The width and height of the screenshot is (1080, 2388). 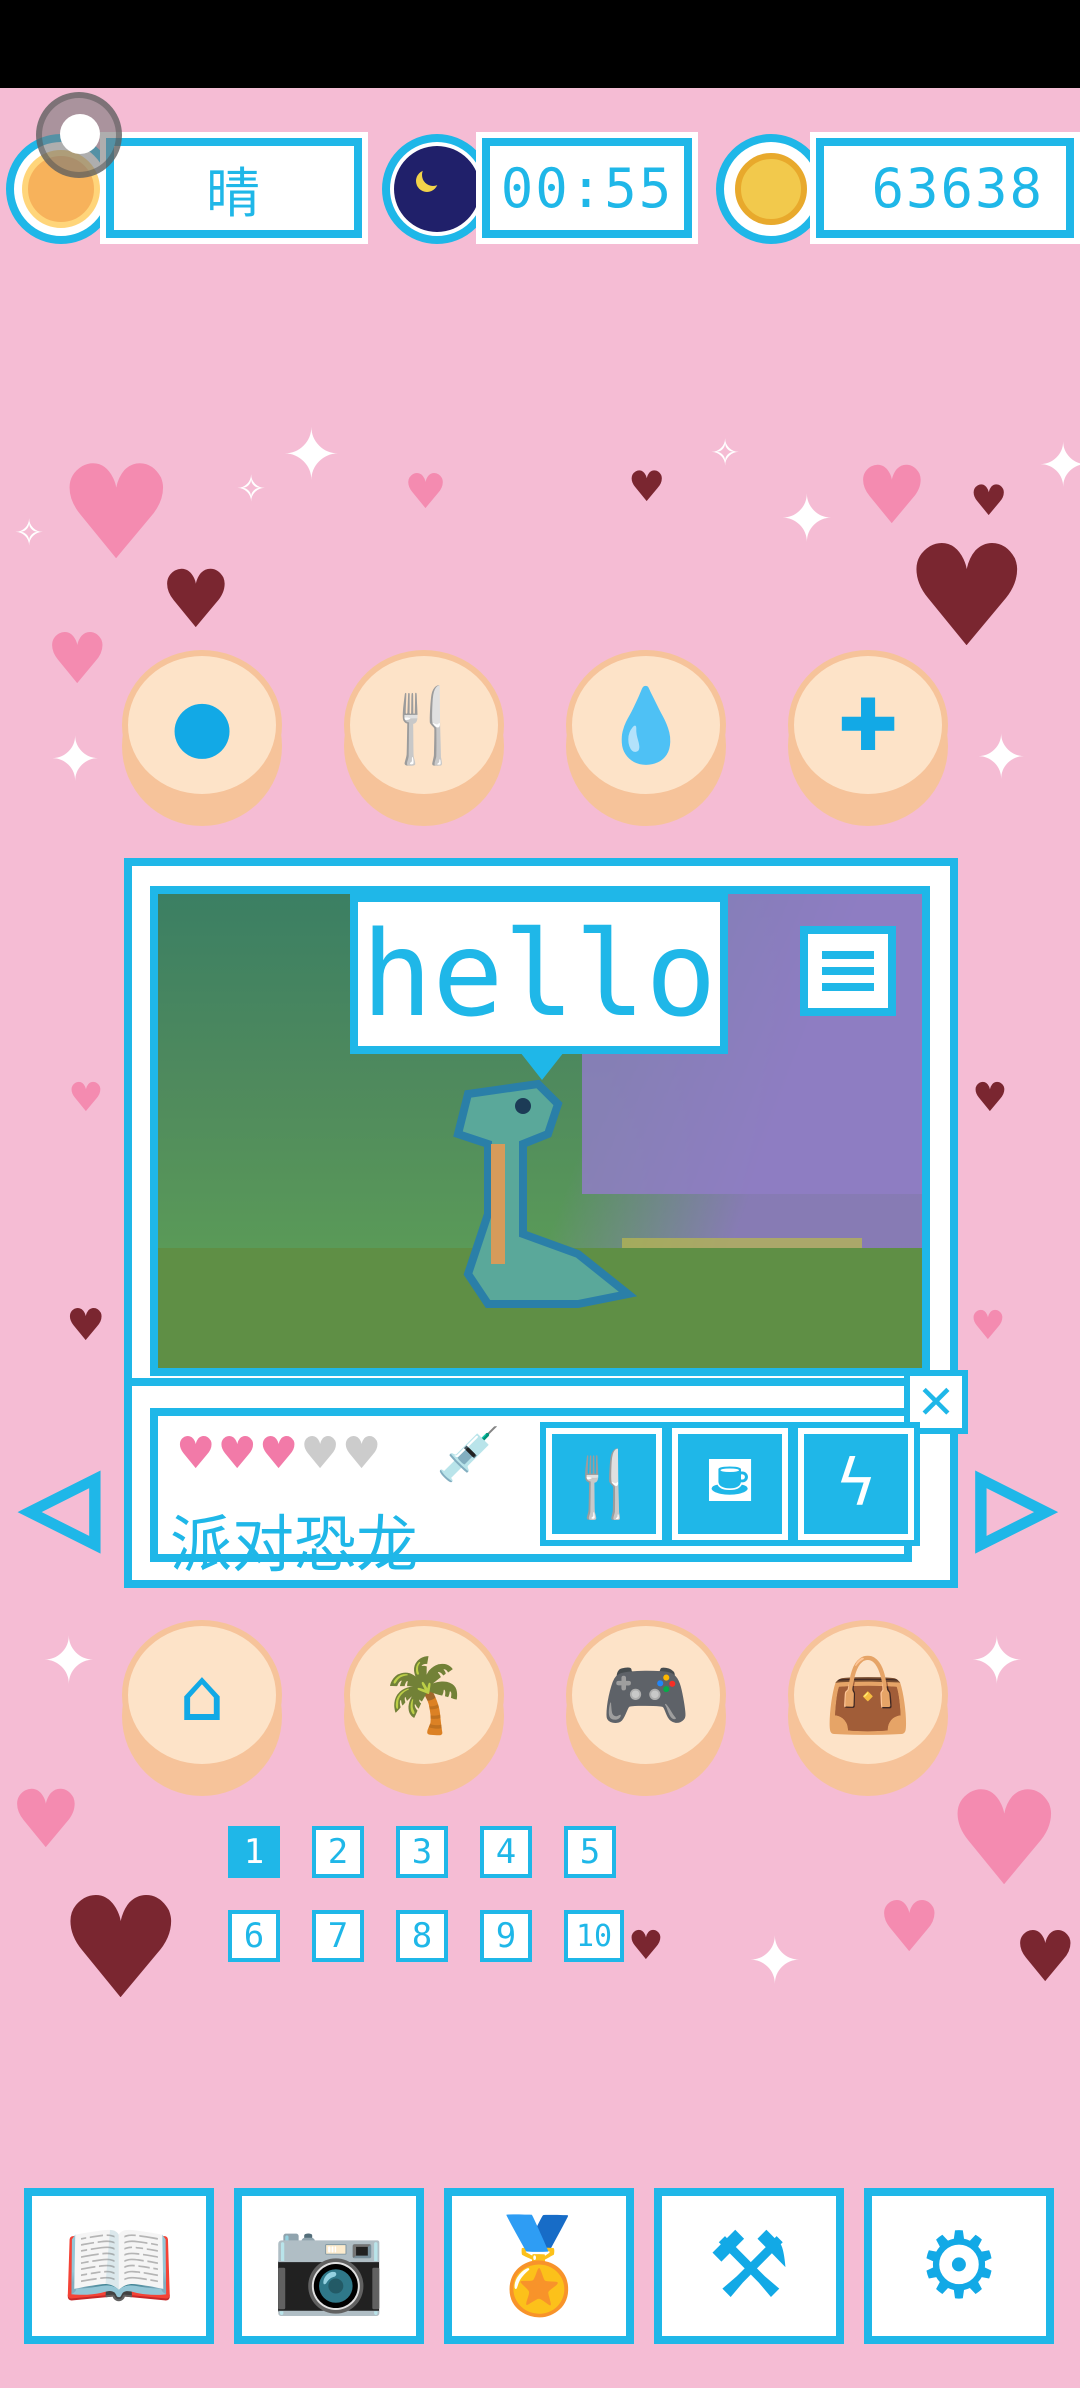 I want to click on page-7-button: 7, so click(x=338, y=1936).